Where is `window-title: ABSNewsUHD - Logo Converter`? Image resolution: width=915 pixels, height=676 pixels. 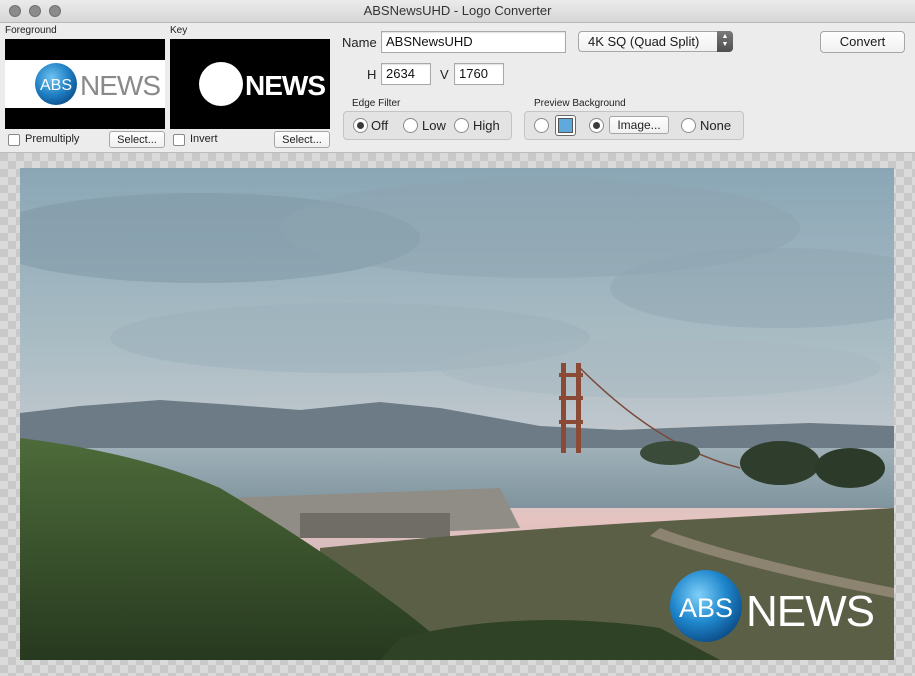 window-title: ABSNewsUHD - Logo Converter is located at coordinates (457, 10).